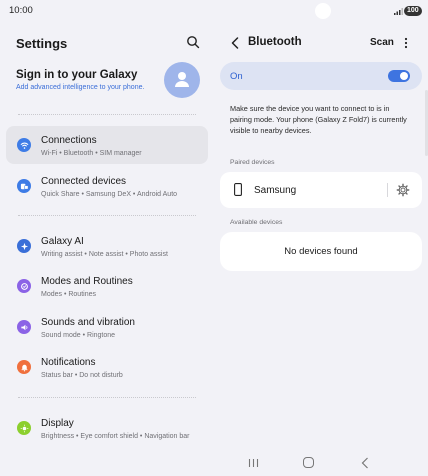 The image size is (428, 476). What do you see at coordinates (109, 194) in the screenshot?
I see `menu-item-subtitle: Quick Share • Samsung DeX • Android Auto` at bounding box center [109, 194].